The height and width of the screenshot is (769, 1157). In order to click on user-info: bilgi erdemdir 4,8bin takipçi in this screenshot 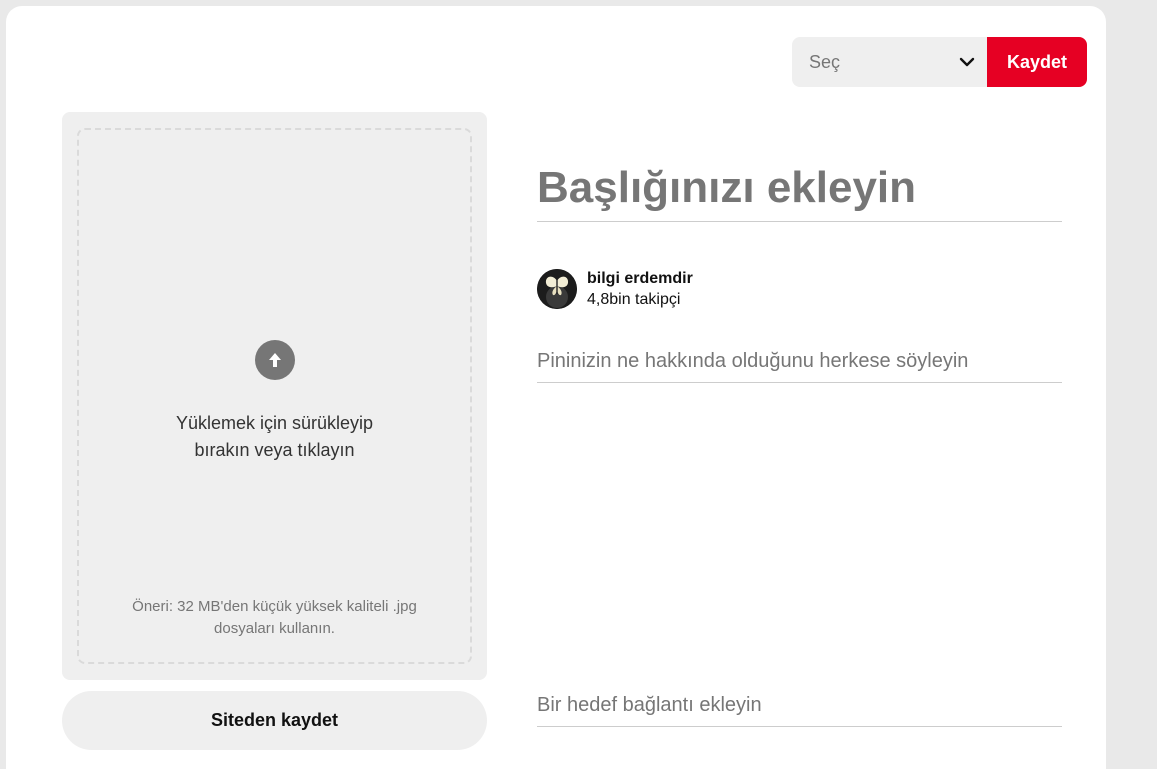, I will do `click(615, 289)`.